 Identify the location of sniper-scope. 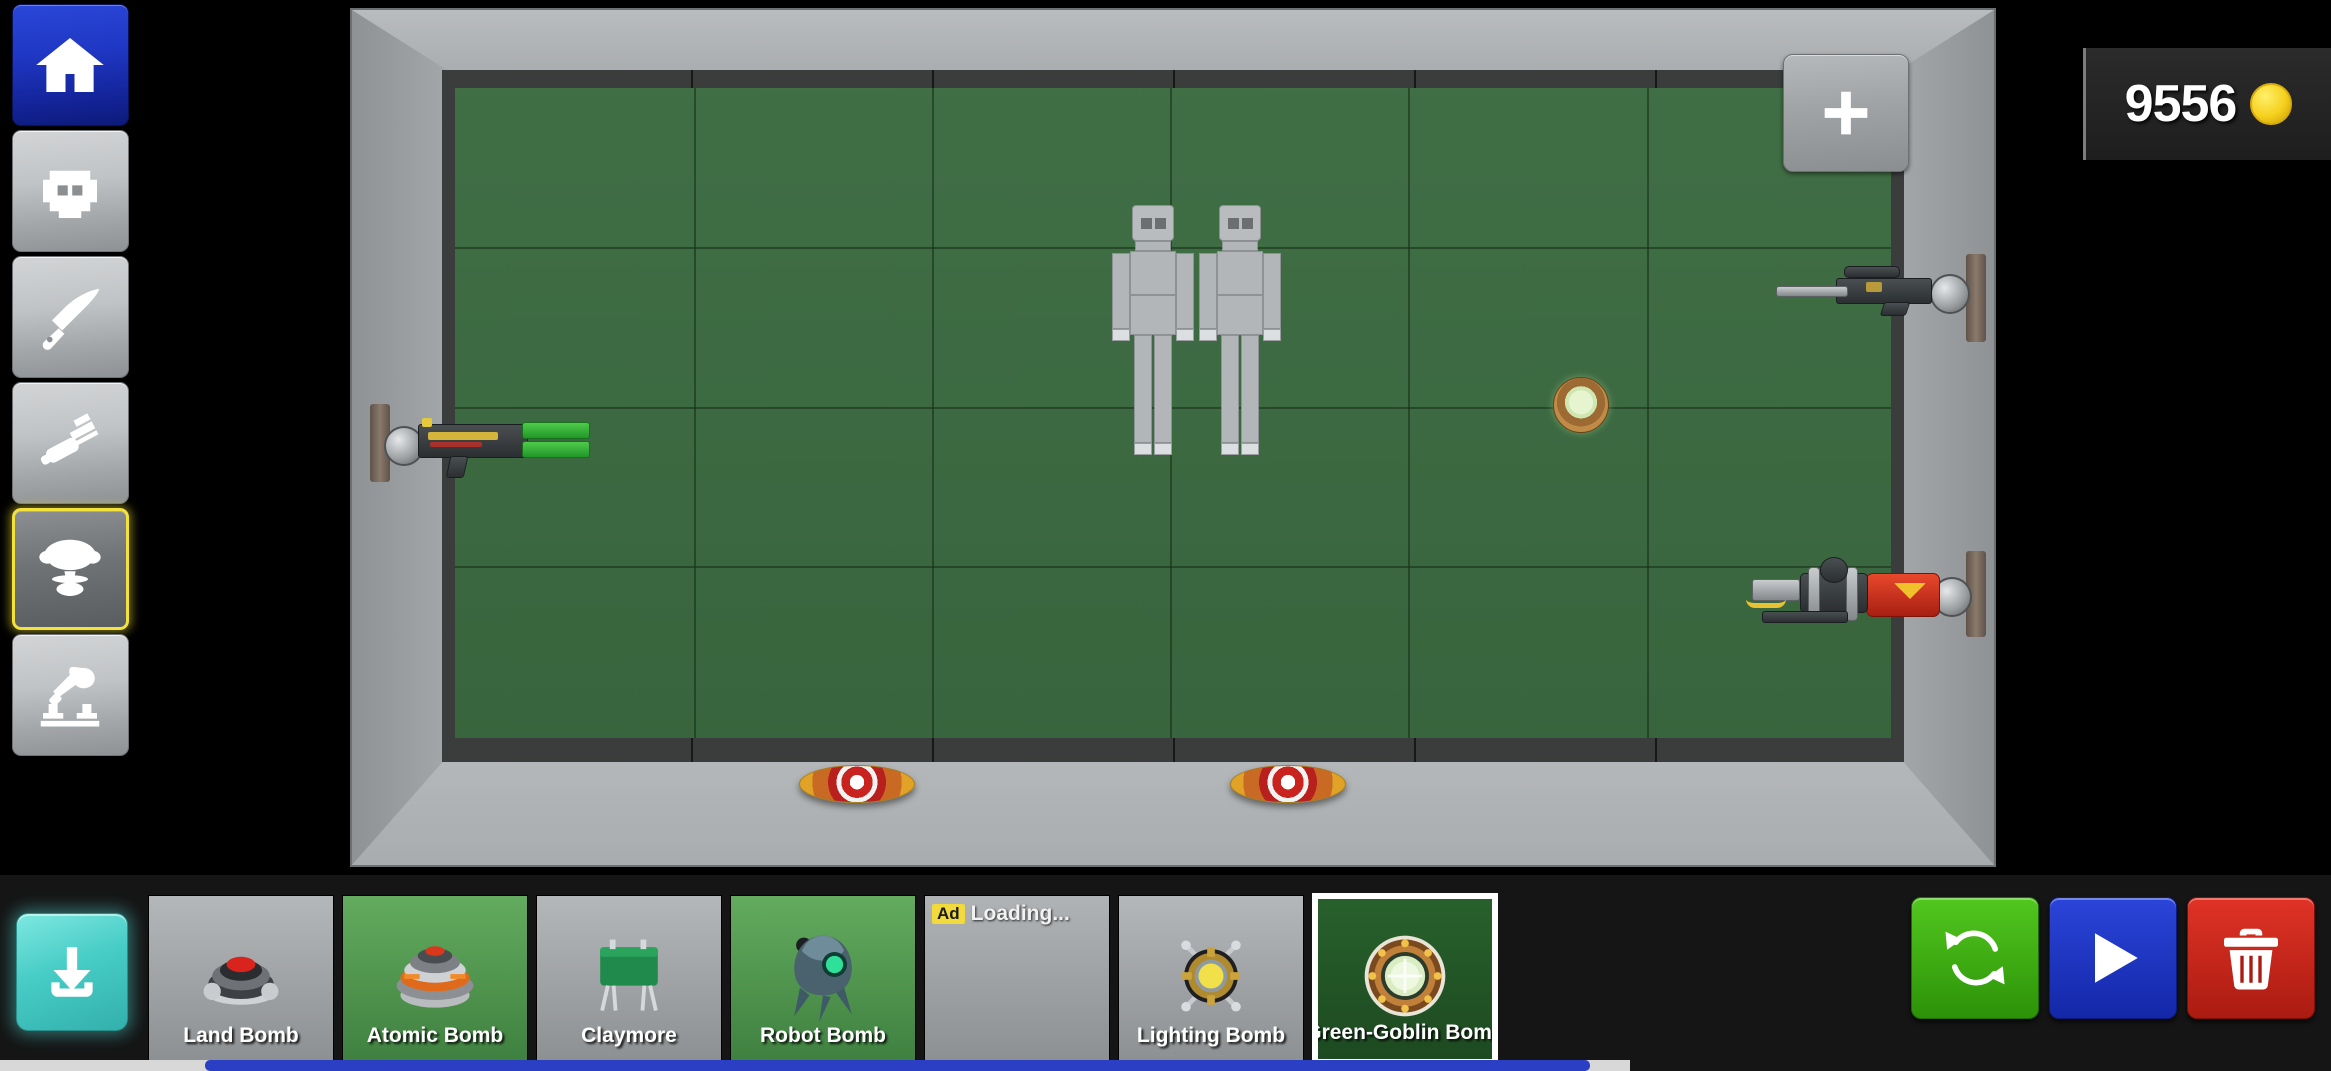
(1872, 272).